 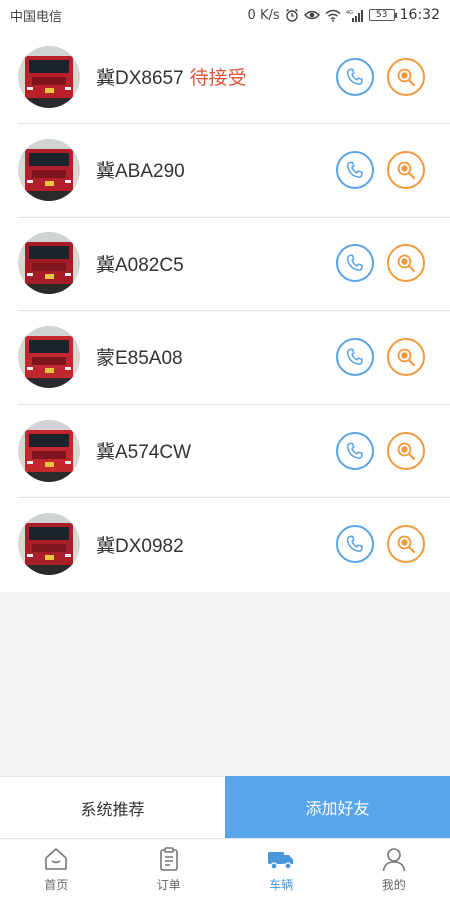 I want to click on plate-label: 冀ABA290, so click(x=143, y=169).